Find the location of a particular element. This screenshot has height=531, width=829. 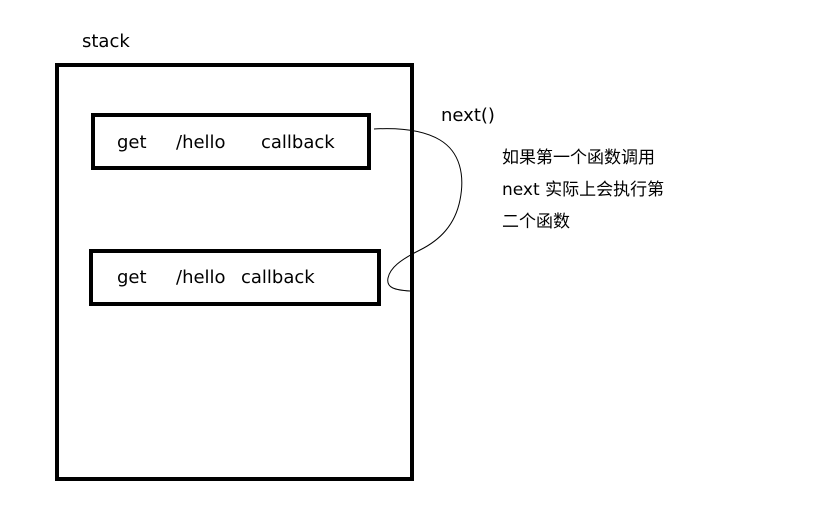

layer-2-method: get is located at coordinates (132, 277).